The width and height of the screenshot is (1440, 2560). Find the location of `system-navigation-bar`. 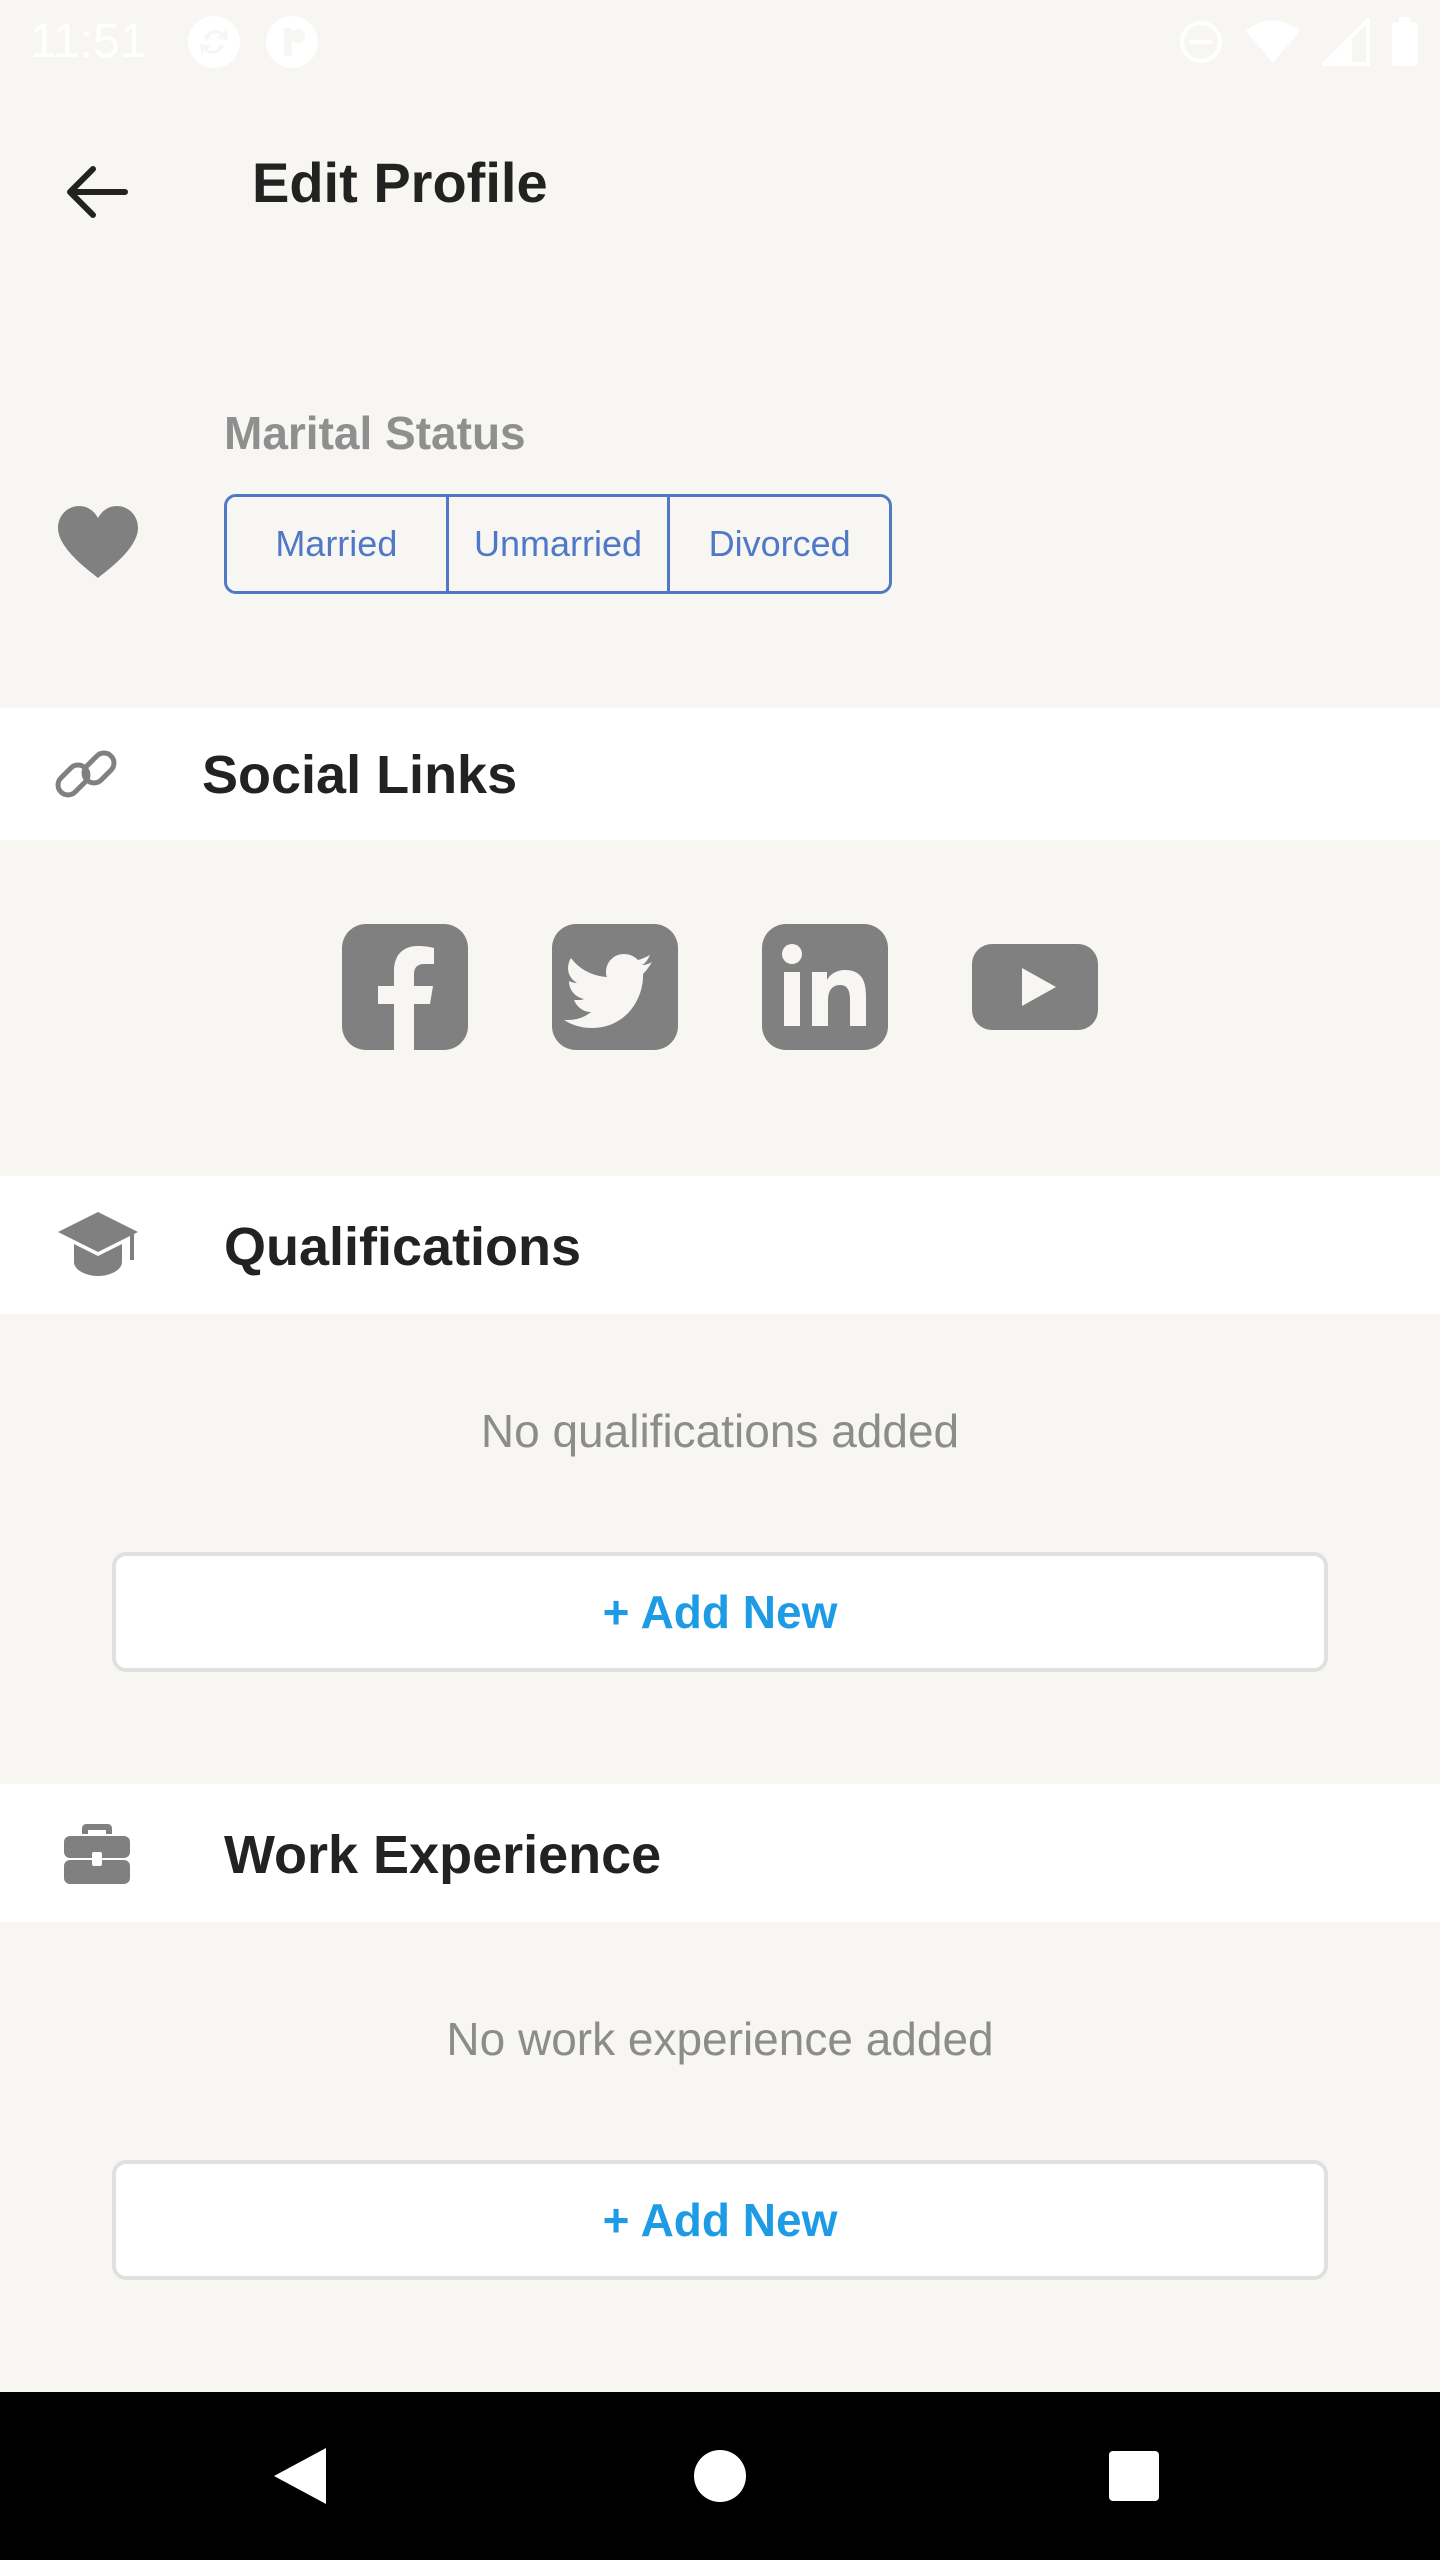

system-navigation-bar is located at coordinates (720, 2476).